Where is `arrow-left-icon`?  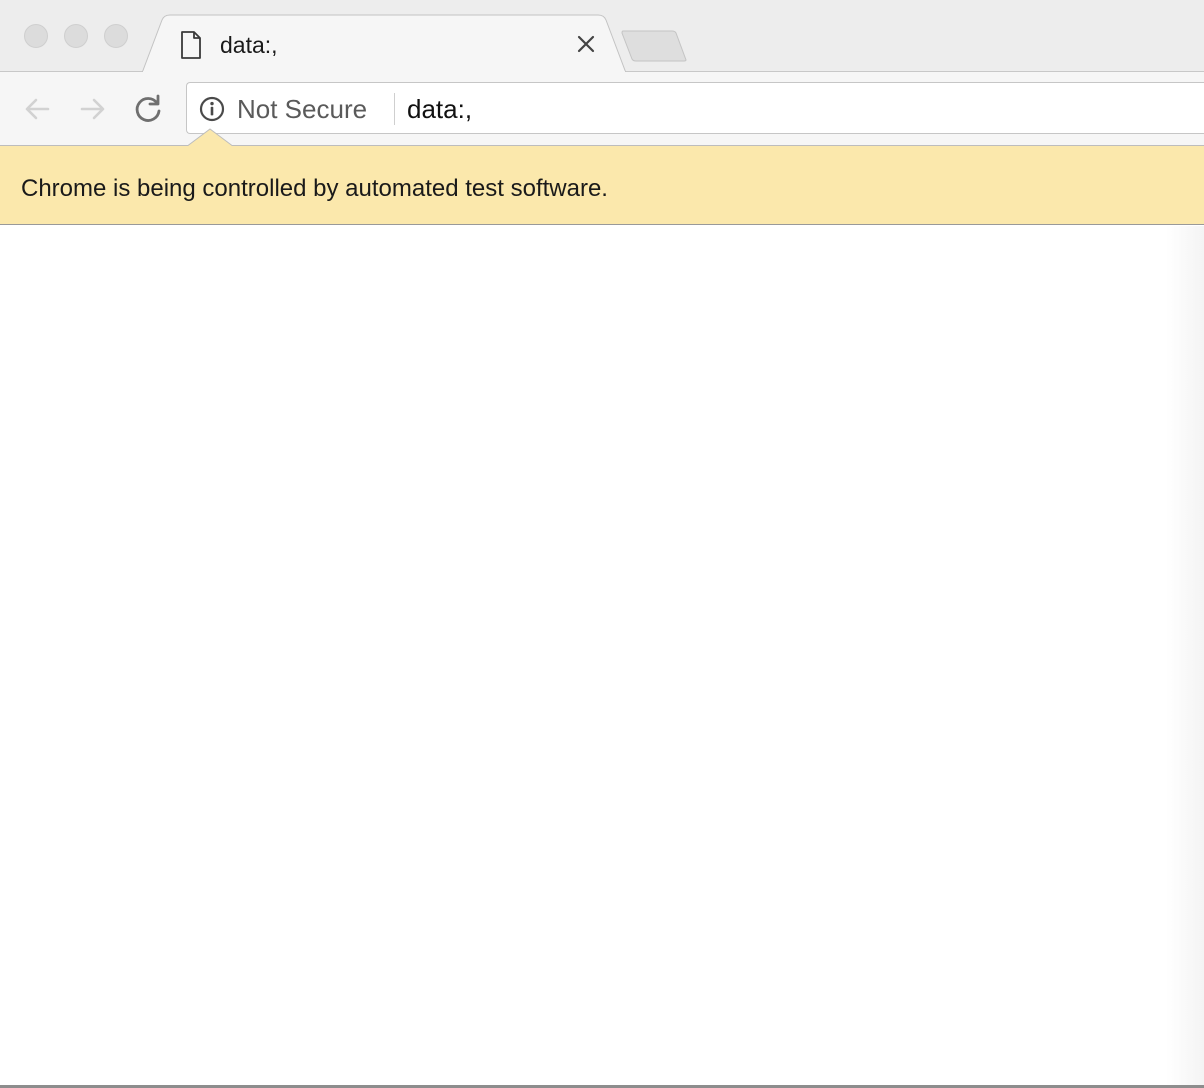
arrow-left-icon is located at coordinates (37, 109).